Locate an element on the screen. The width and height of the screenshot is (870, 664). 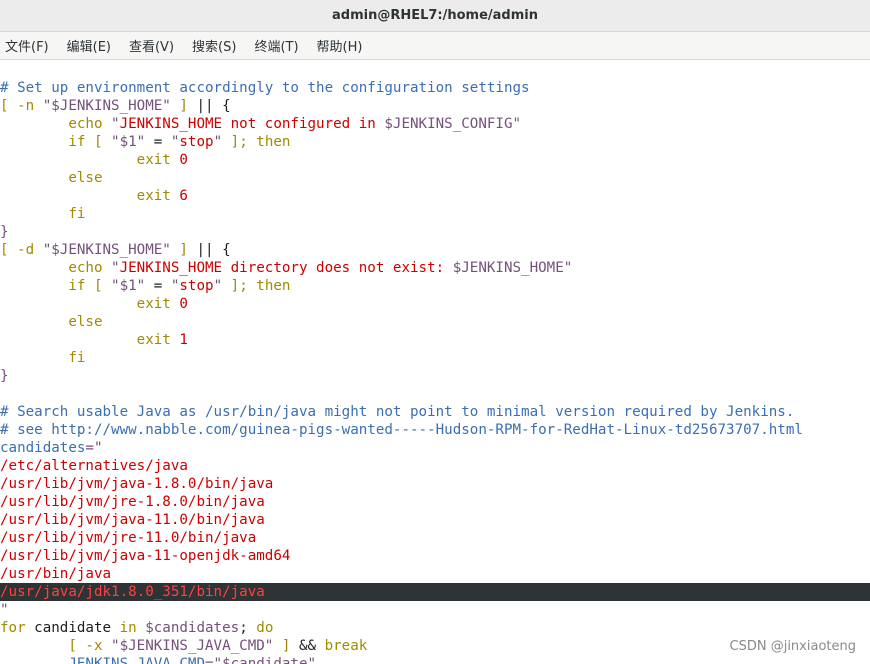
terminal-text: /usr/bin/java is located at coordinates (56, 574).